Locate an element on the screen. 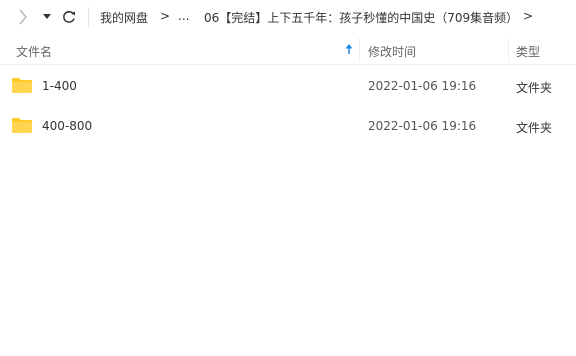 This screenshot has width=576, height=356. file-list-header: 文件名 修改时间 类型 is located at coordinates (288, 50).